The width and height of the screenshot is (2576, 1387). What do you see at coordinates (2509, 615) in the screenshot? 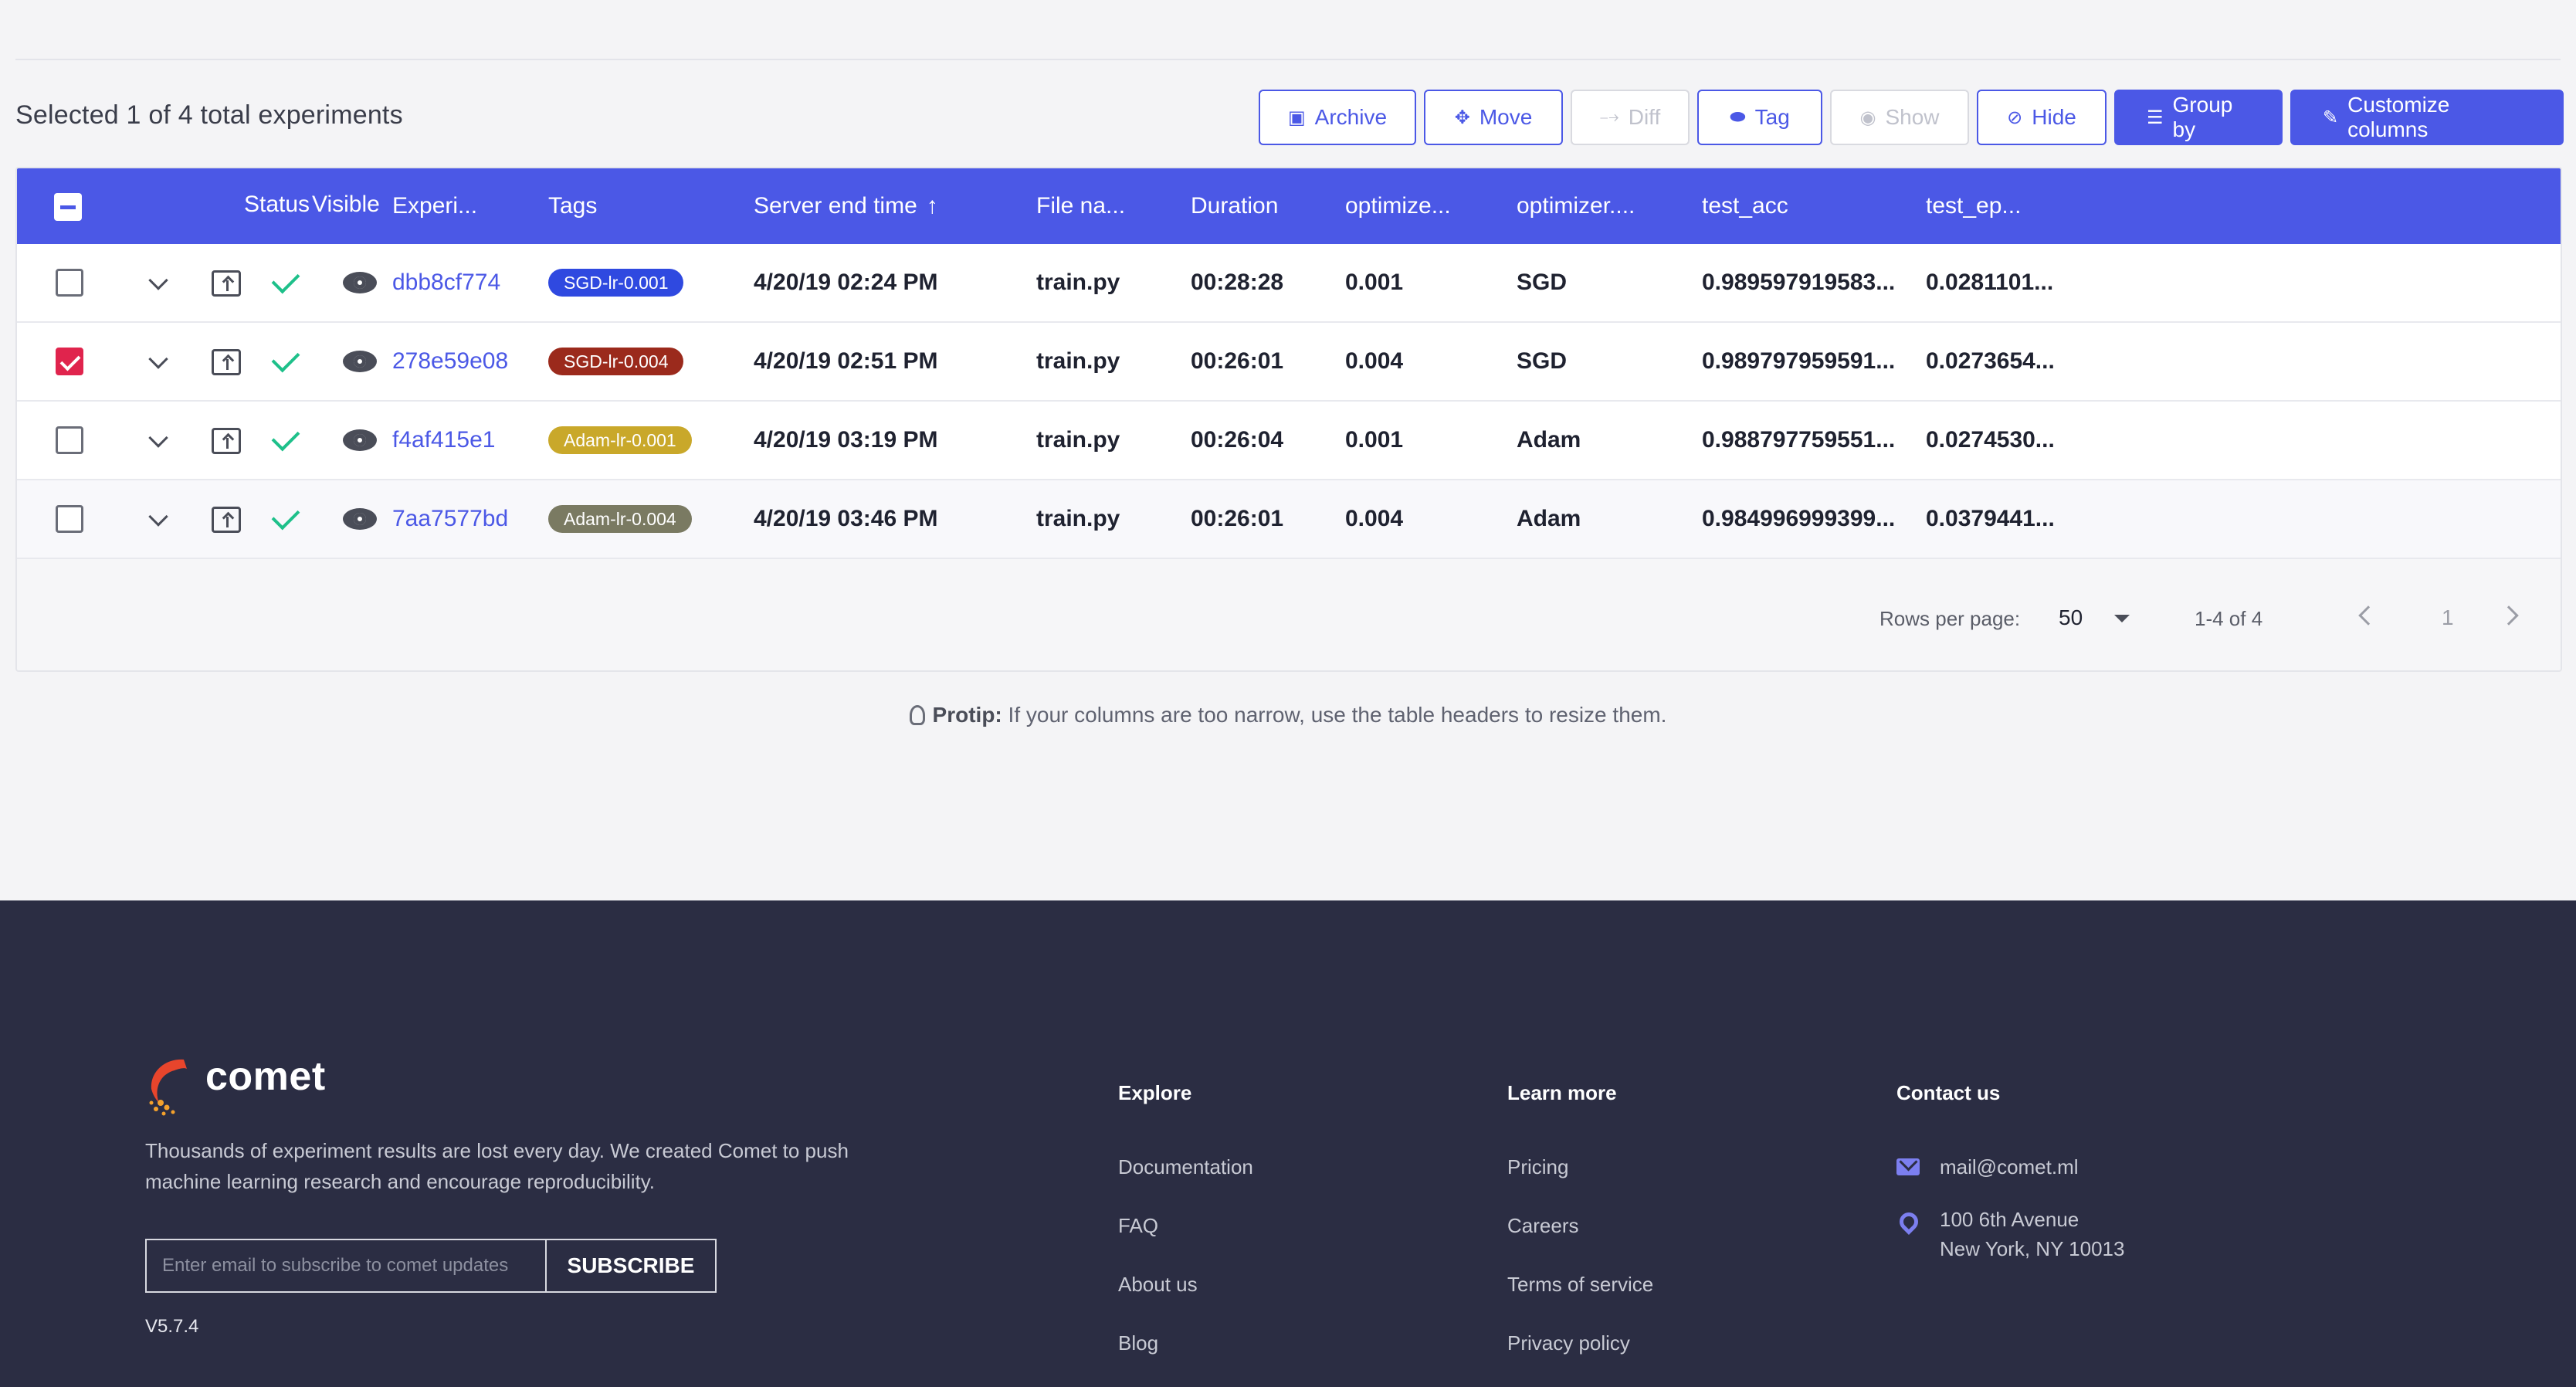
I see `chevron-right-icon` at bounding box center [2509, 615].